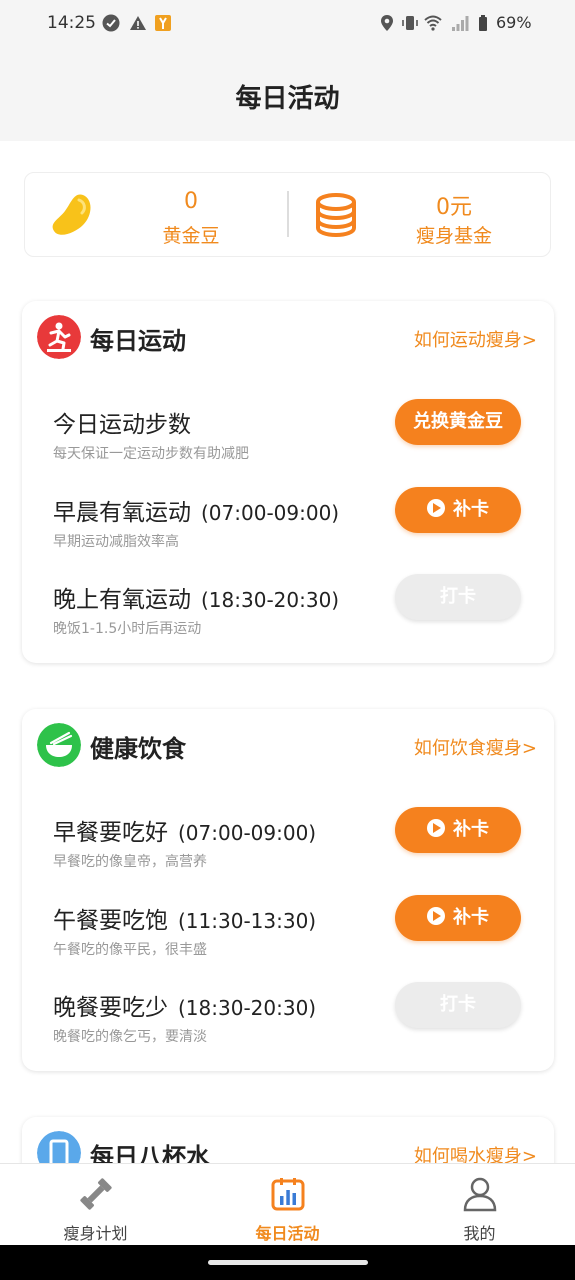 The width and height of the screenshot is (575, 1280). I want to click on bottom-tab-bar: 瘦身计划 每日活动 我的, so click(287, 1204).